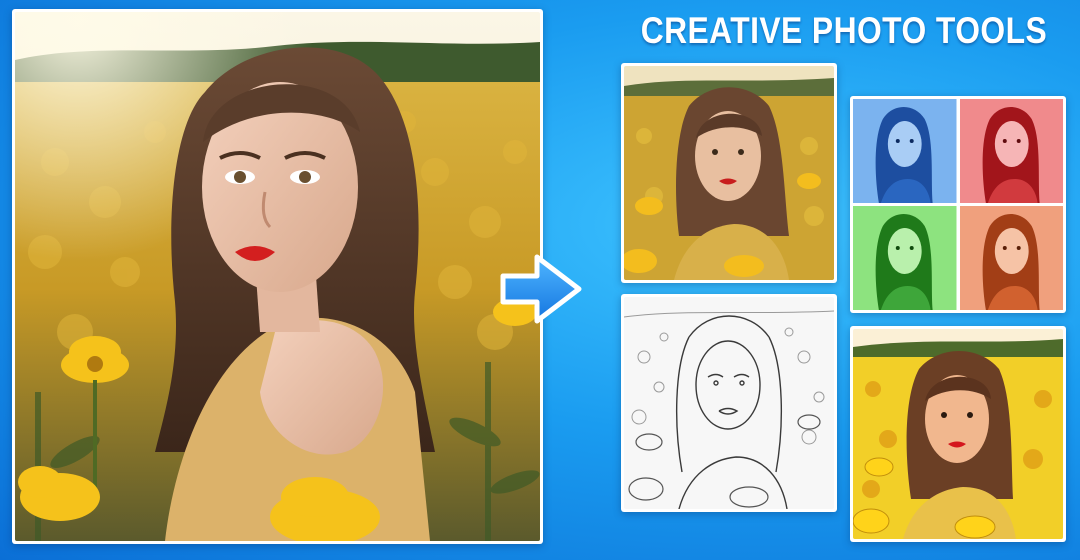  I want to click on arrow-right-icon, so click(541, 289).